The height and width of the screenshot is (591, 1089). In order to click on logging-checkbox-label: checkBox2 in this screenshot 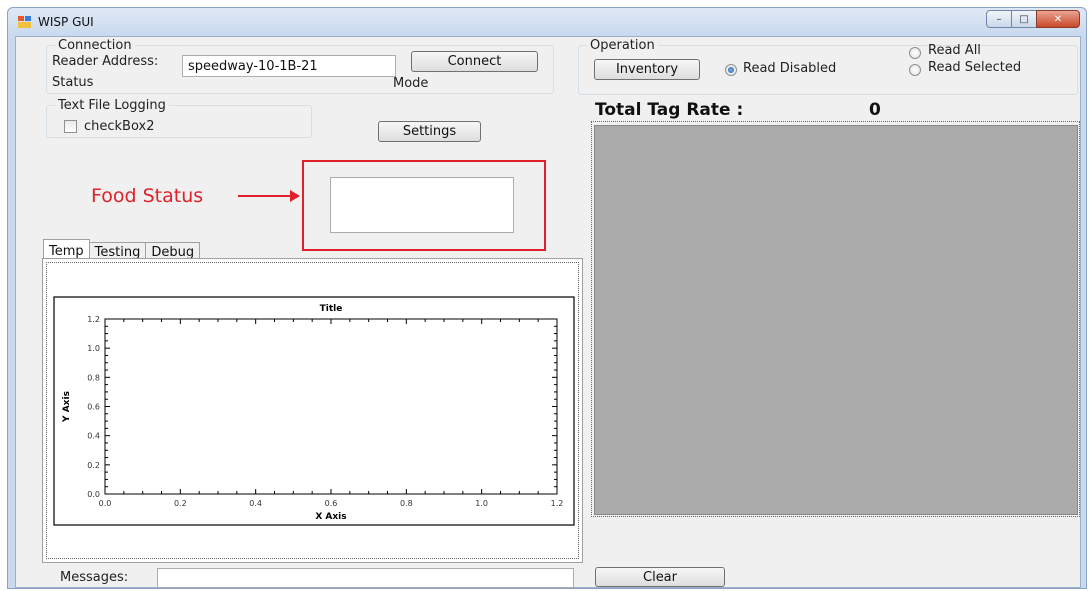, I will do `click(119, 126)`.